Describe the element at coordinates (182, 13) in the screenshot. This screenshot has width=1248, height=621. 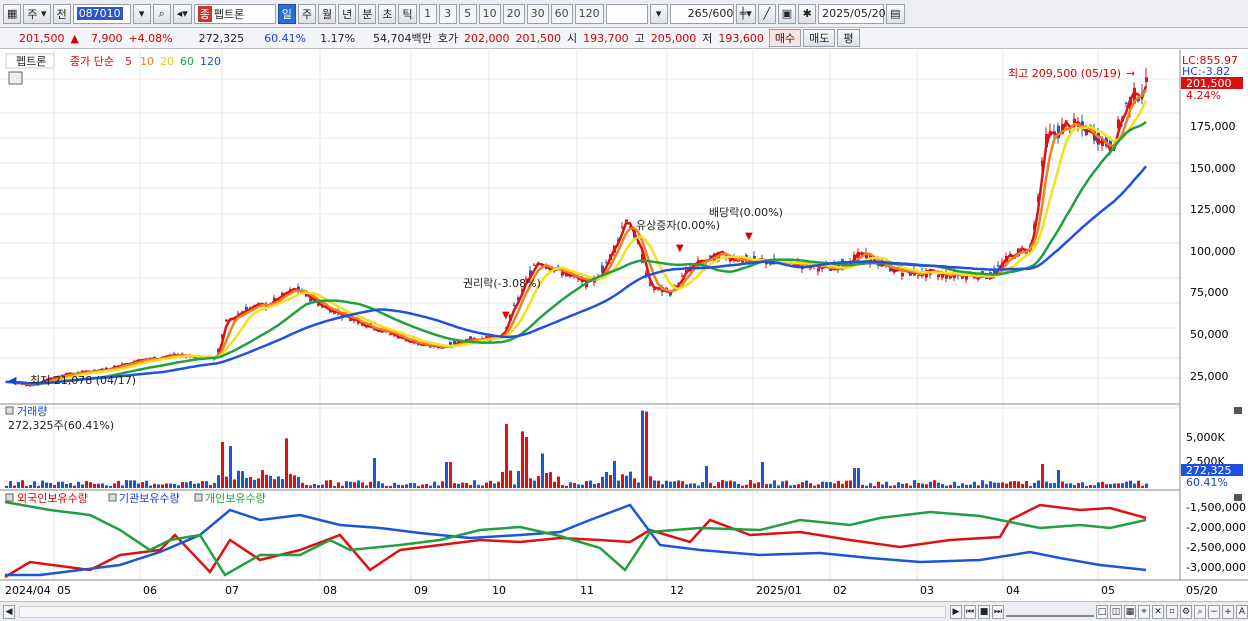
I see `speaker-icon: ◂▾` at that location.